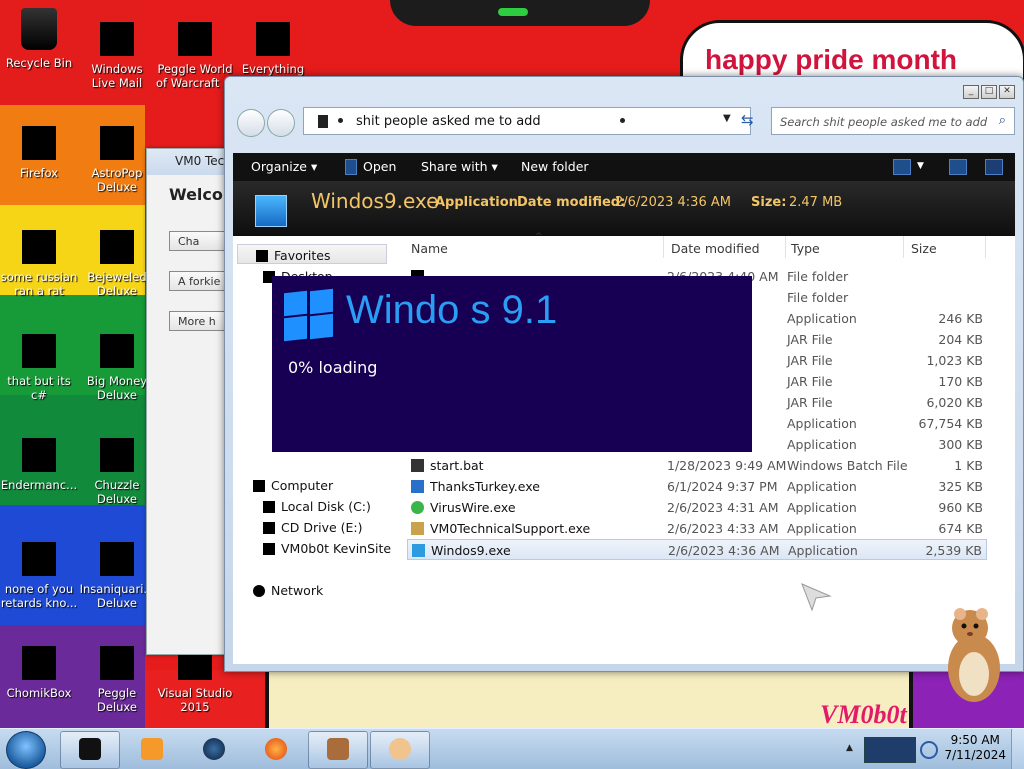 The width and height of the screenshot is (1024, 769). Describe the element at coordinates (816, 597) in the screenshot. I see `mouse-pointer-icon` at that location.